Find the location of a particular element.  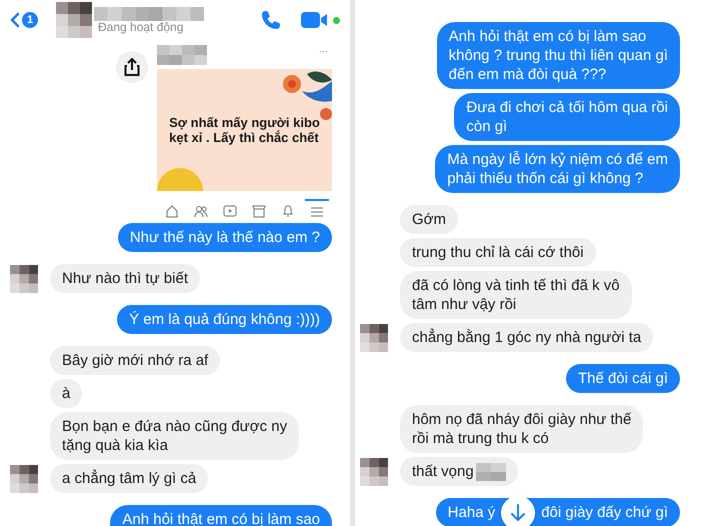

message-text: thất vọng is located at coordinates (443, 471).